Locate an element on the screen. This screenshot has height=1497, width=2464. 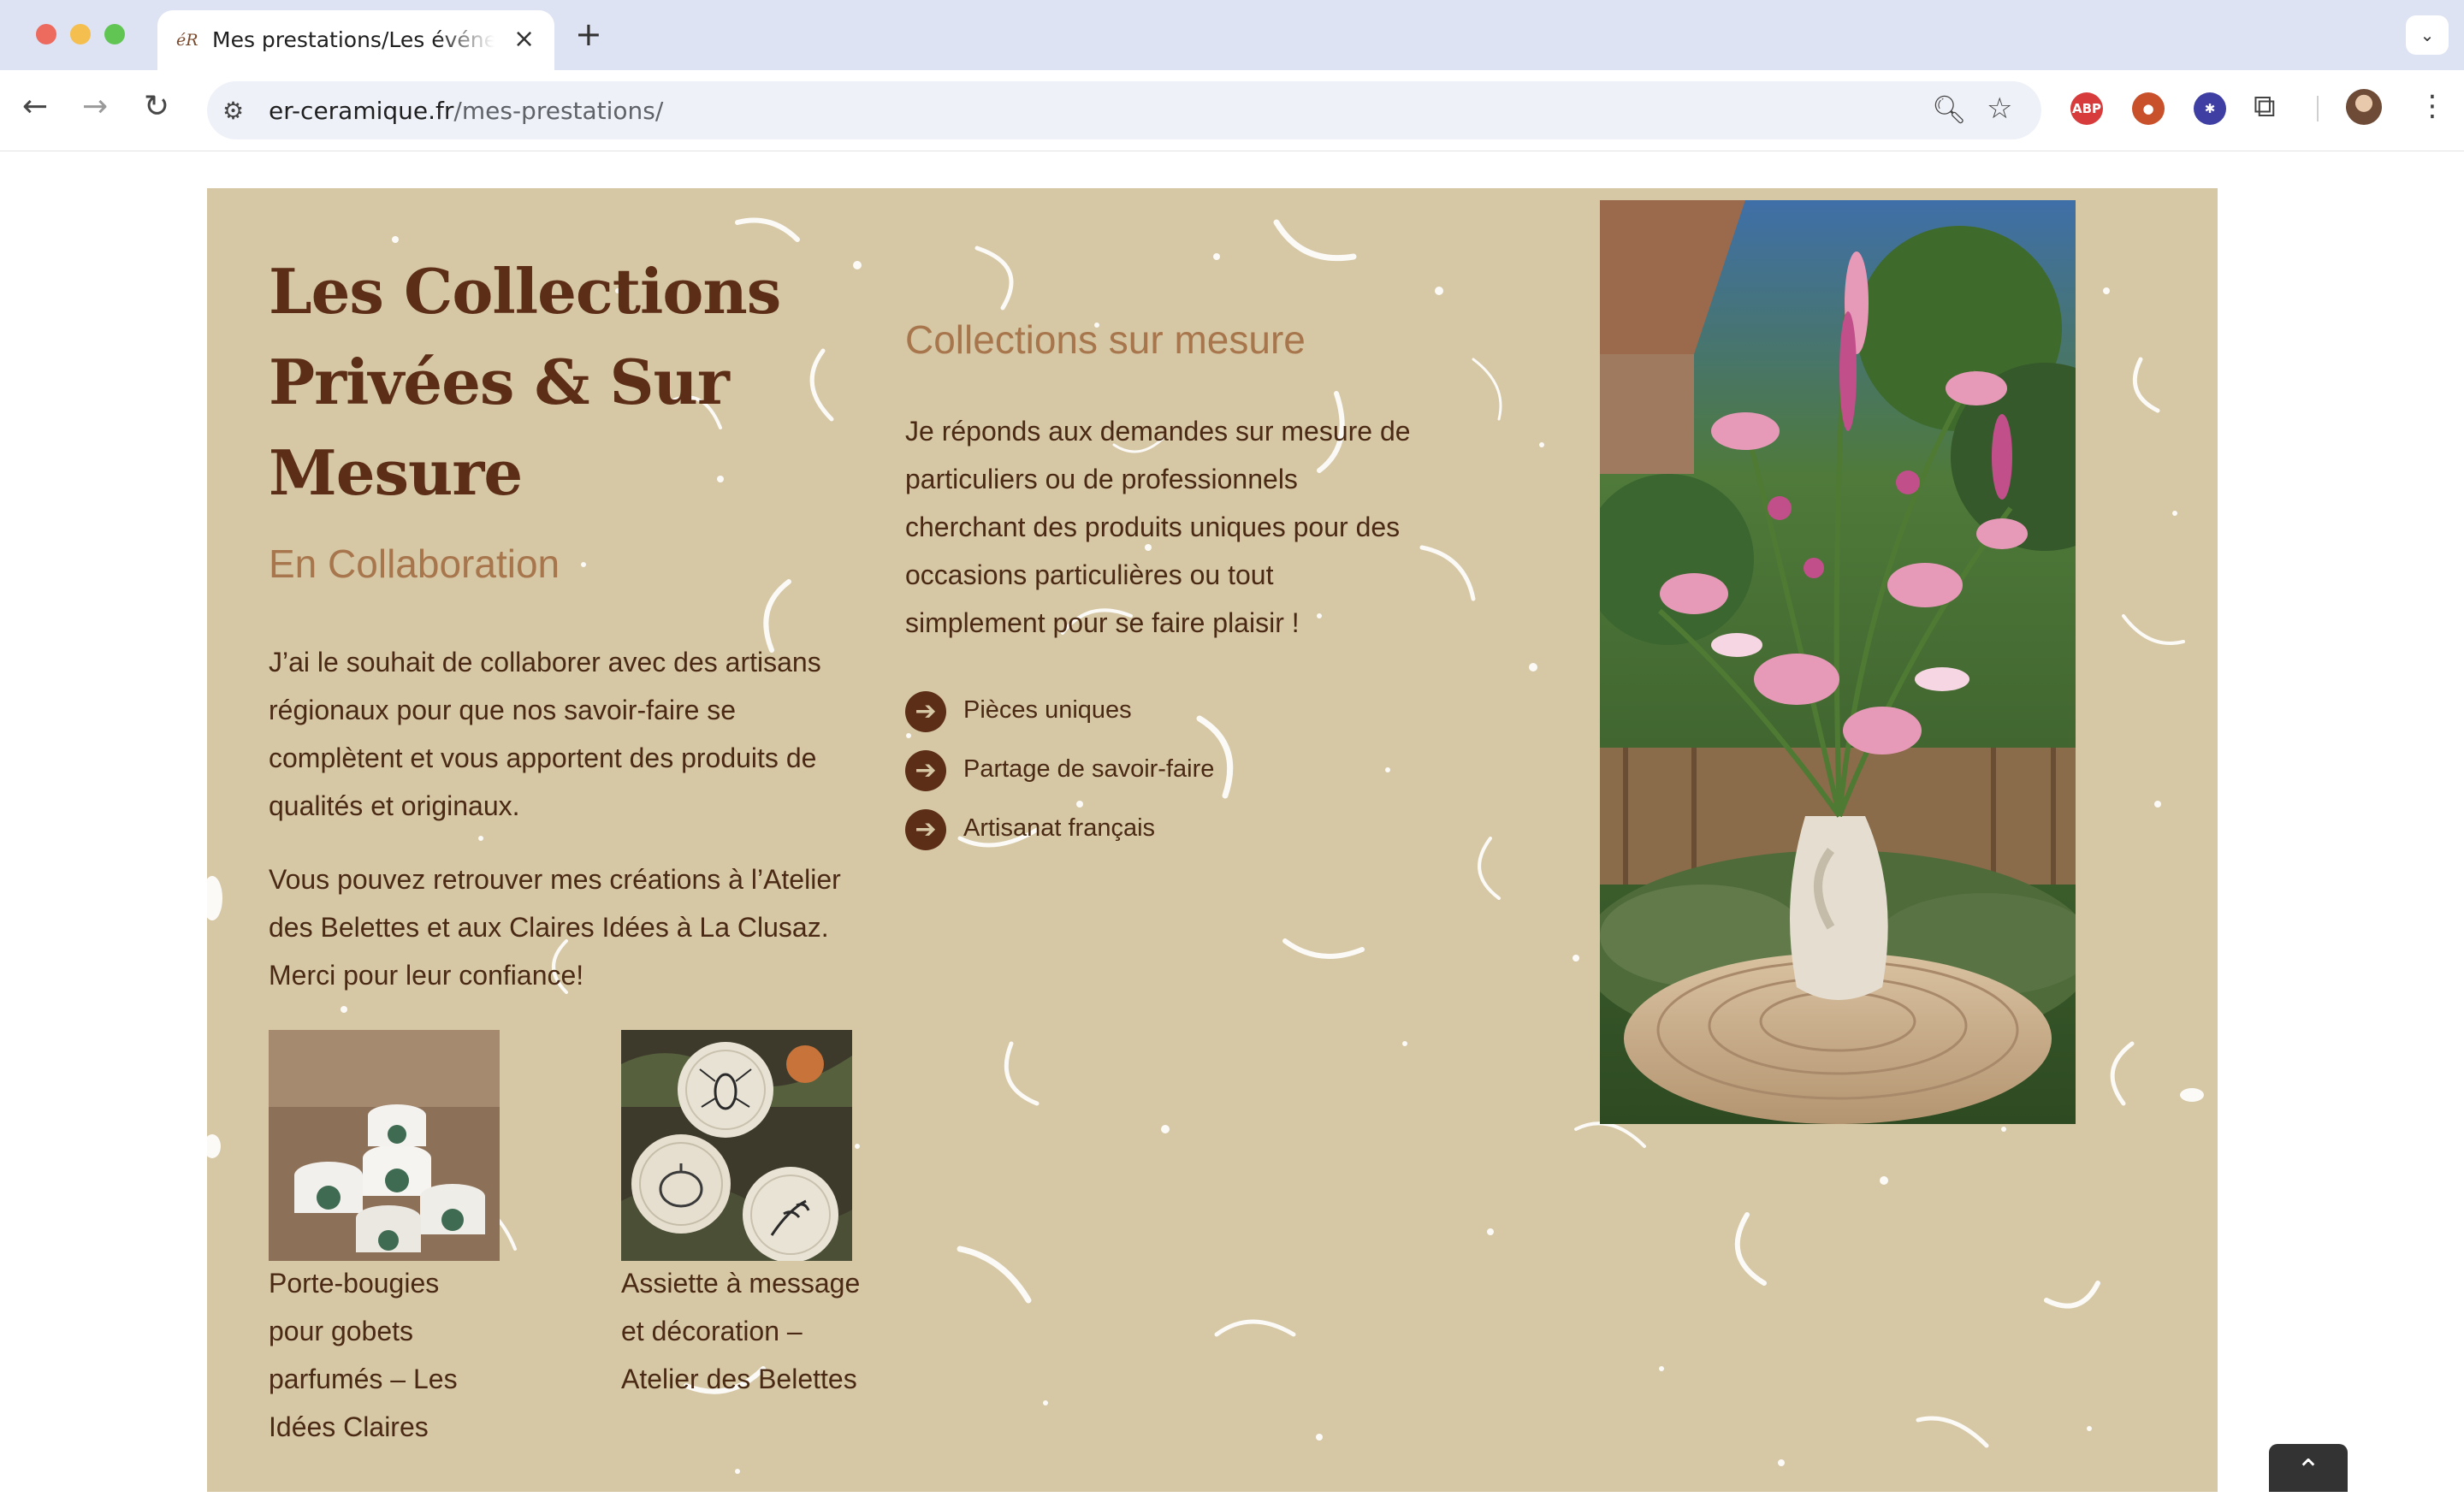
bookmark-star-icon: ☆ is located at coordinates (1999, 109).